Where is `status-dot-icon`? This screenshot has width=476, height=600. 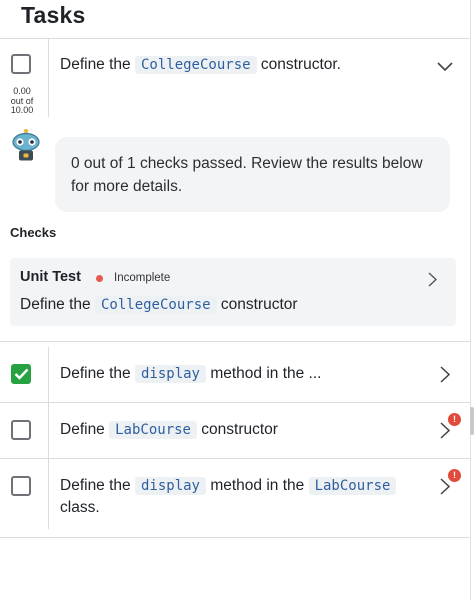
status-dot-icon is located at coordinates (99, 278).